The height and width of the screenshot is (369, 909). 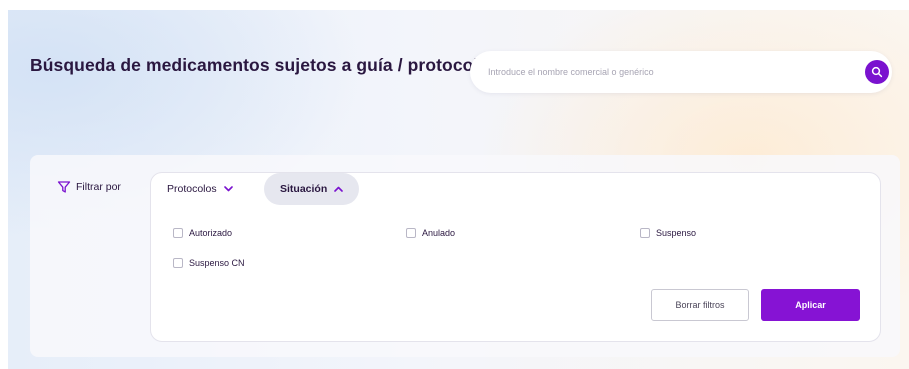 What do you see at coordinates (304, 189) in the screenshot?
I see `tab-situacion-label: Situación` at bounding box center [304, 189].